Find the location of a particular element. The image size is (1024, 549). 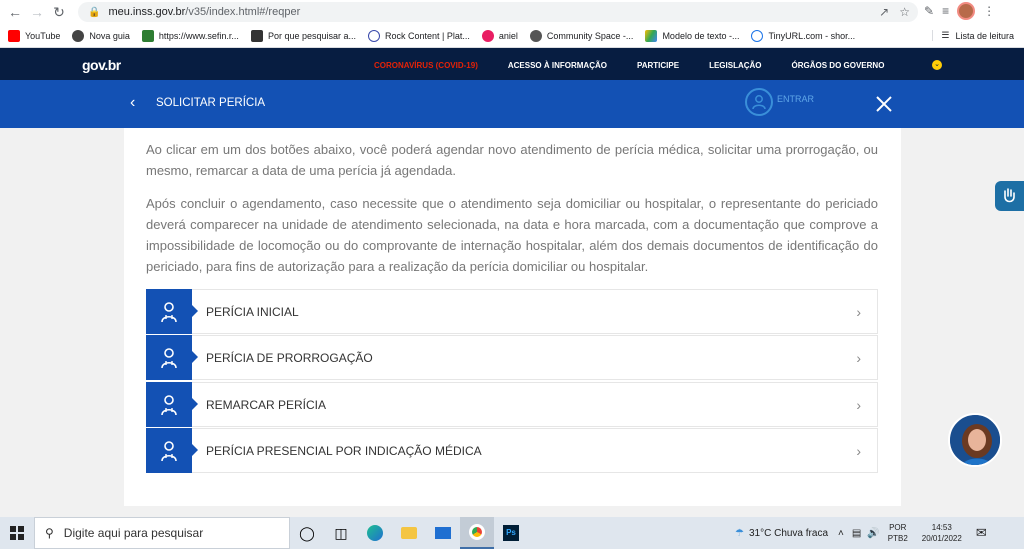

option-label: REMARCAR PERÍCIA is located at coordinates (266, 404).